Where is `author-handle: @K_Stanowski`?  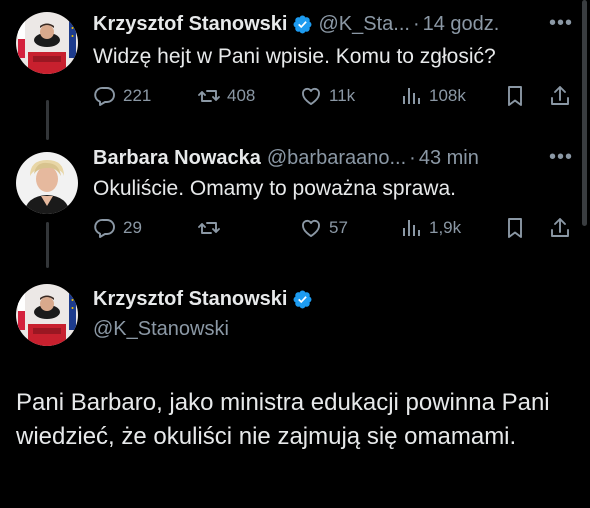
author-handle: @K_Stanowski is located at coordinates (161, 329).